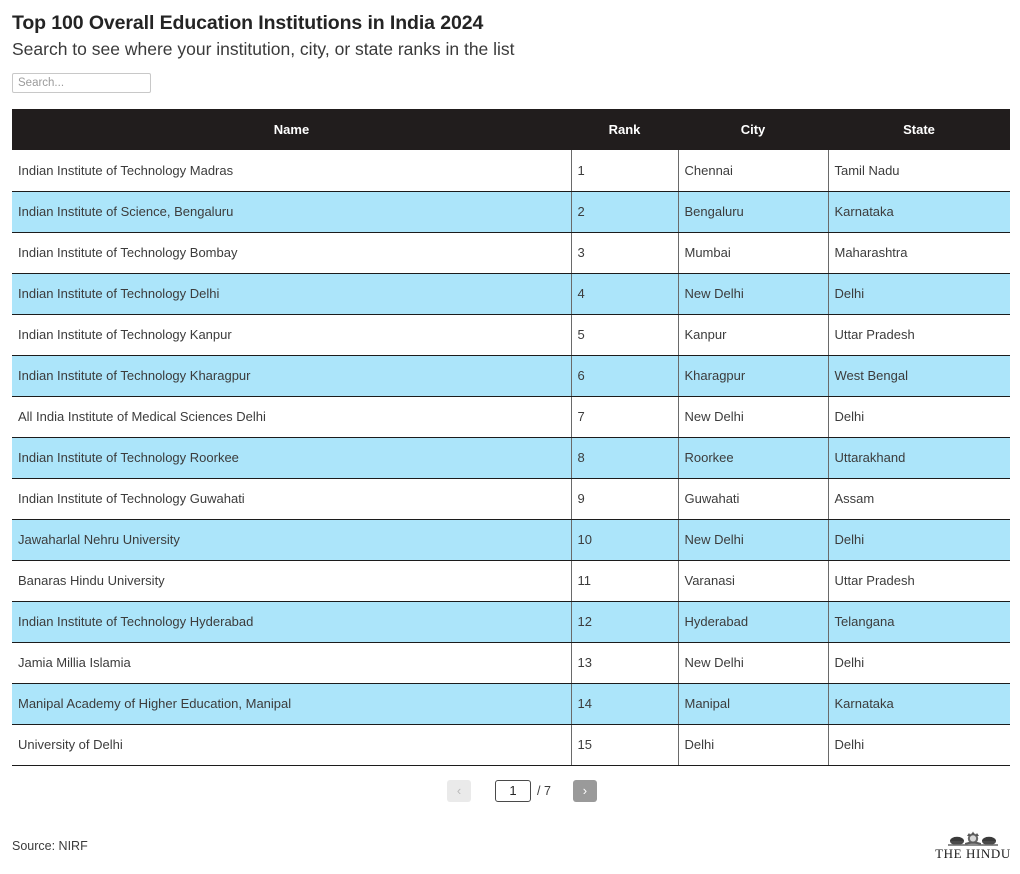 This screenshot has width=1020, height=874. What do you see at coordinates (973, 839) in the screenshot?
I see `crest-icon` at bounding box center [973, 839].